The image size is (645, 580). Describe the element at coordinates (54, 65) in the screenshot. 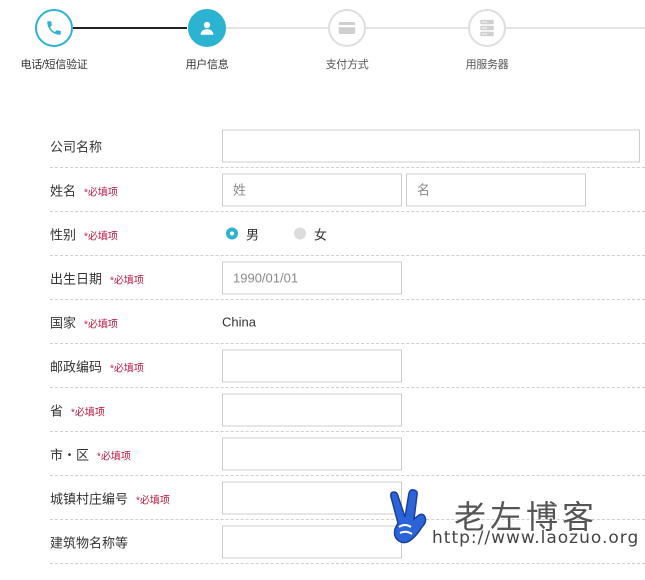

I see `step-label: 电话/短信验证` at that location.